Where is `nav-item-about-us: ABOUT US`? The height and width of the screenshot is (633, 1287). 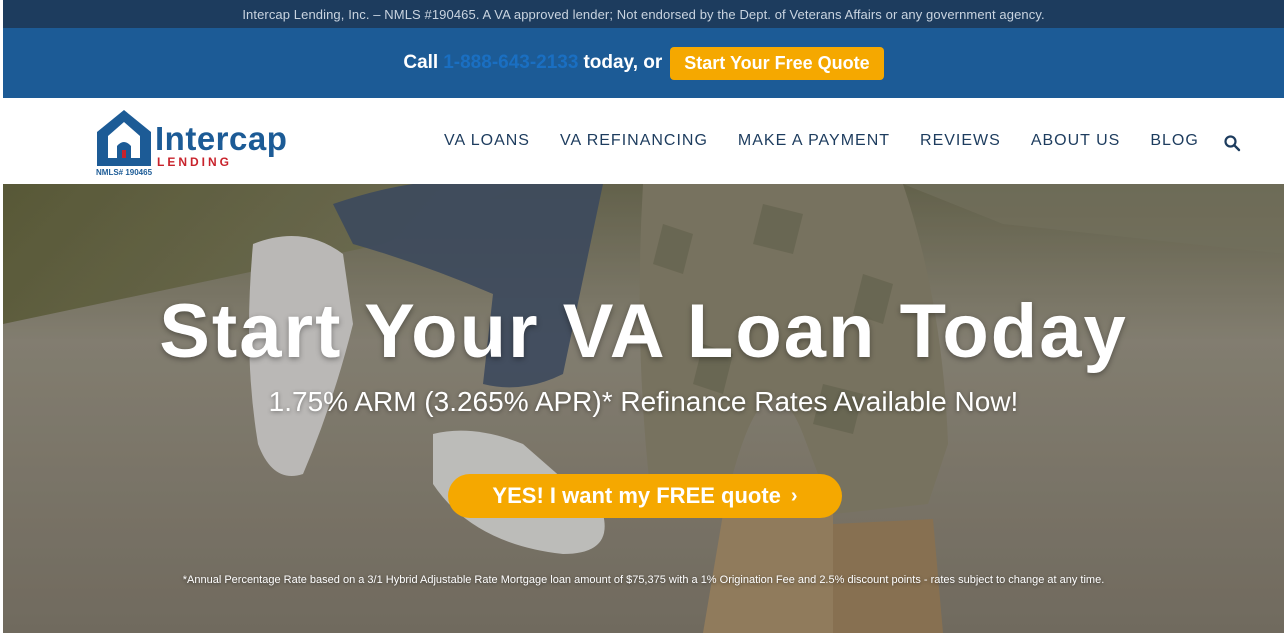
nav-item-about-us: ABOUT US is located at coordinates (1076, 141).